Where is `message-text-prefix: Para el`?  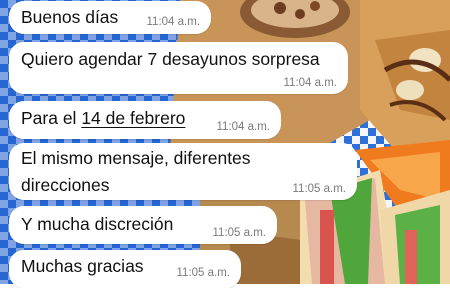
message-text-prefix: Para el is located at coordinates (51, 118).